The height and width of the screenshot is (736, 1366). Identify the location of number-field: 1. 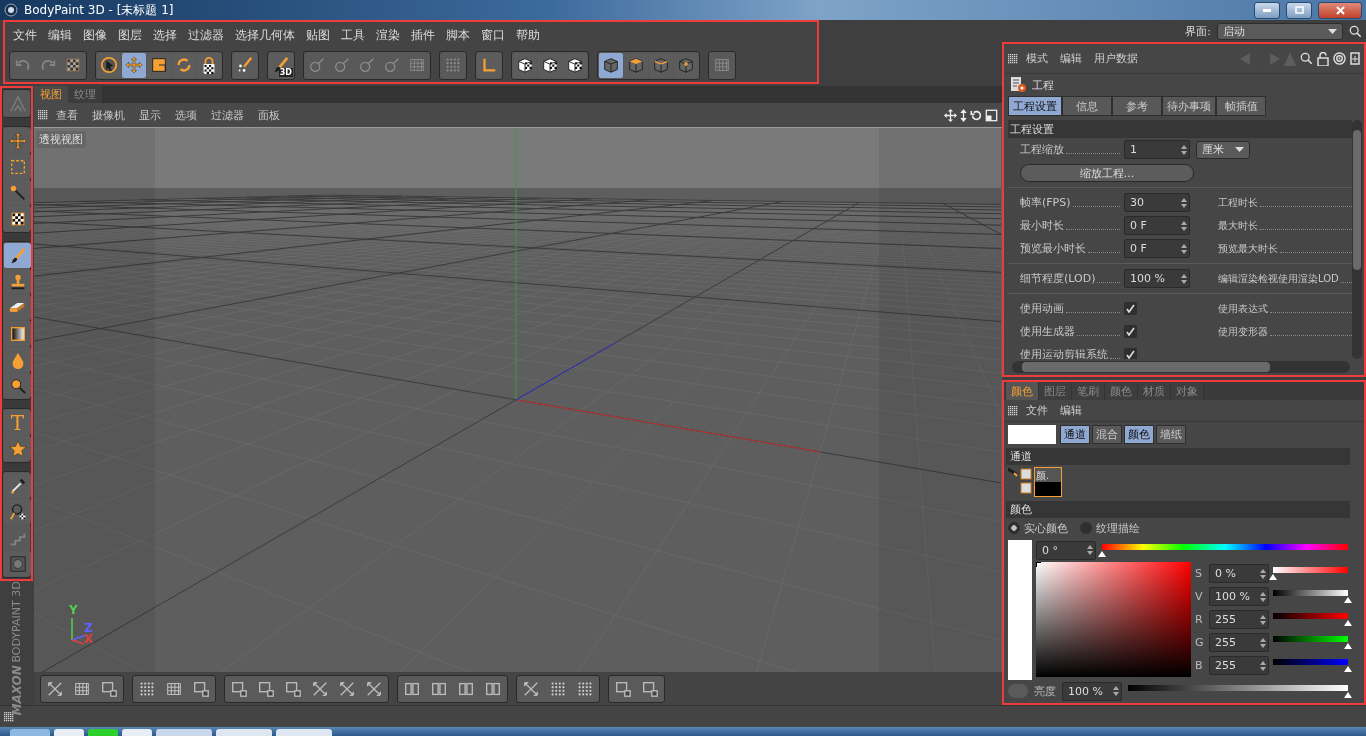
(1157, 149).